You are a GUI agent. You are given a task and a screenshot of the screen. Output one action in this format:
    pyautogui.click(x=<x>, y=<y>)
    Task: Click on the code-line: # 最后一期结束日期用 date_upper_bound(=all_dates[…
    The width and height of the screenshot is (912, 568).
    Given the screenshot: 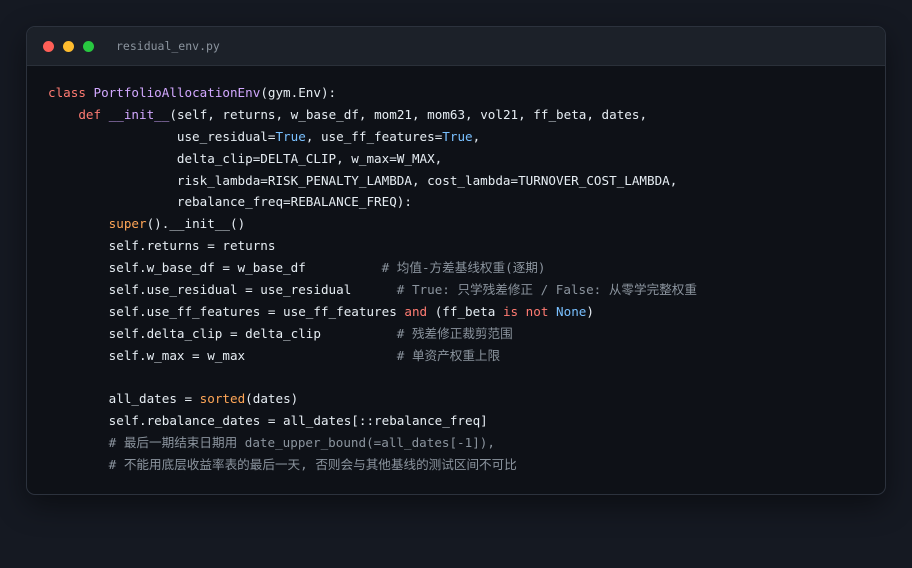 What is the action you would take?
    pyautogui.click(x=372, y=443)
    